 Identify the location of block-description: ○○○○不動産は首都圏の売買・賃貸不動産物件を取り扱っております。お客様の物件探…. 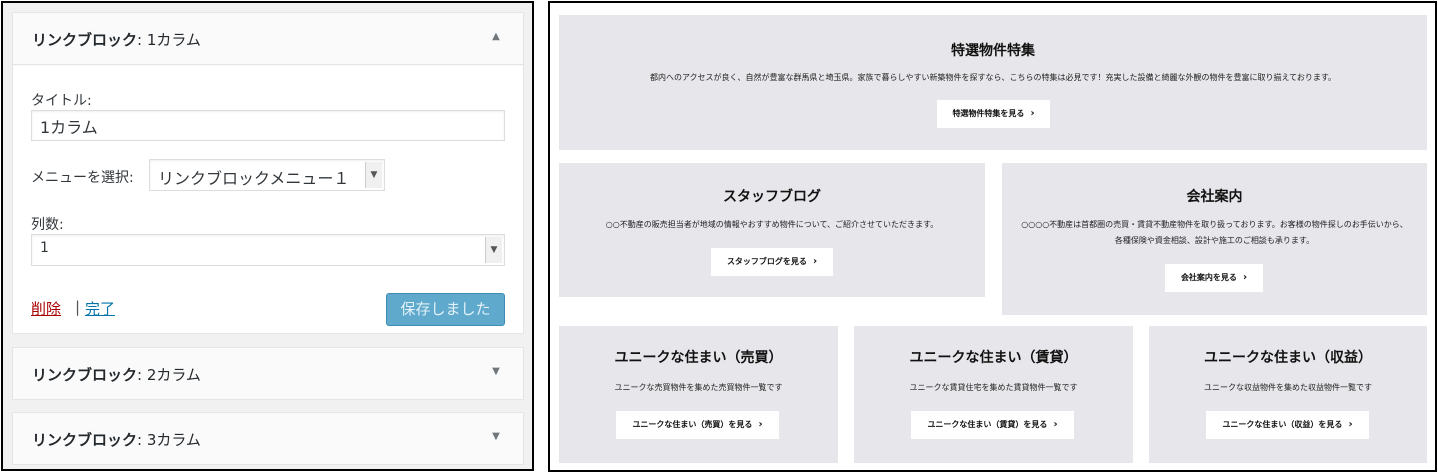
(1214, 224).